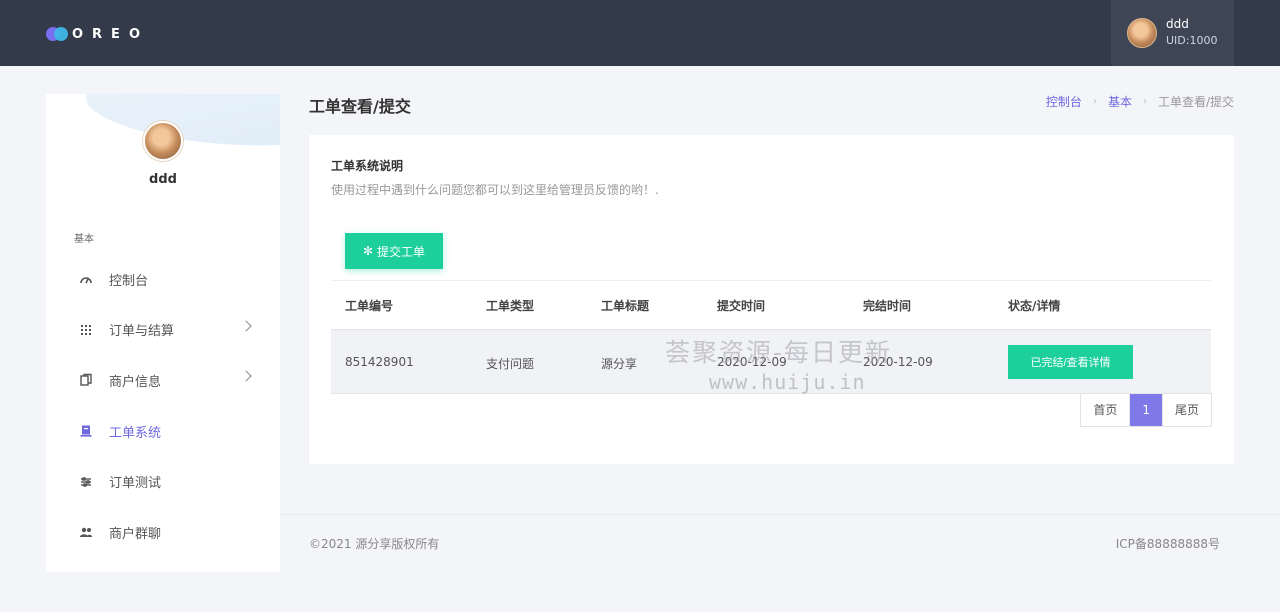 The height and width of the screenshot is (612, 1280). Describe the element at coordinates (780, 514) in the screenshot. I see `footer-divider` at that location.